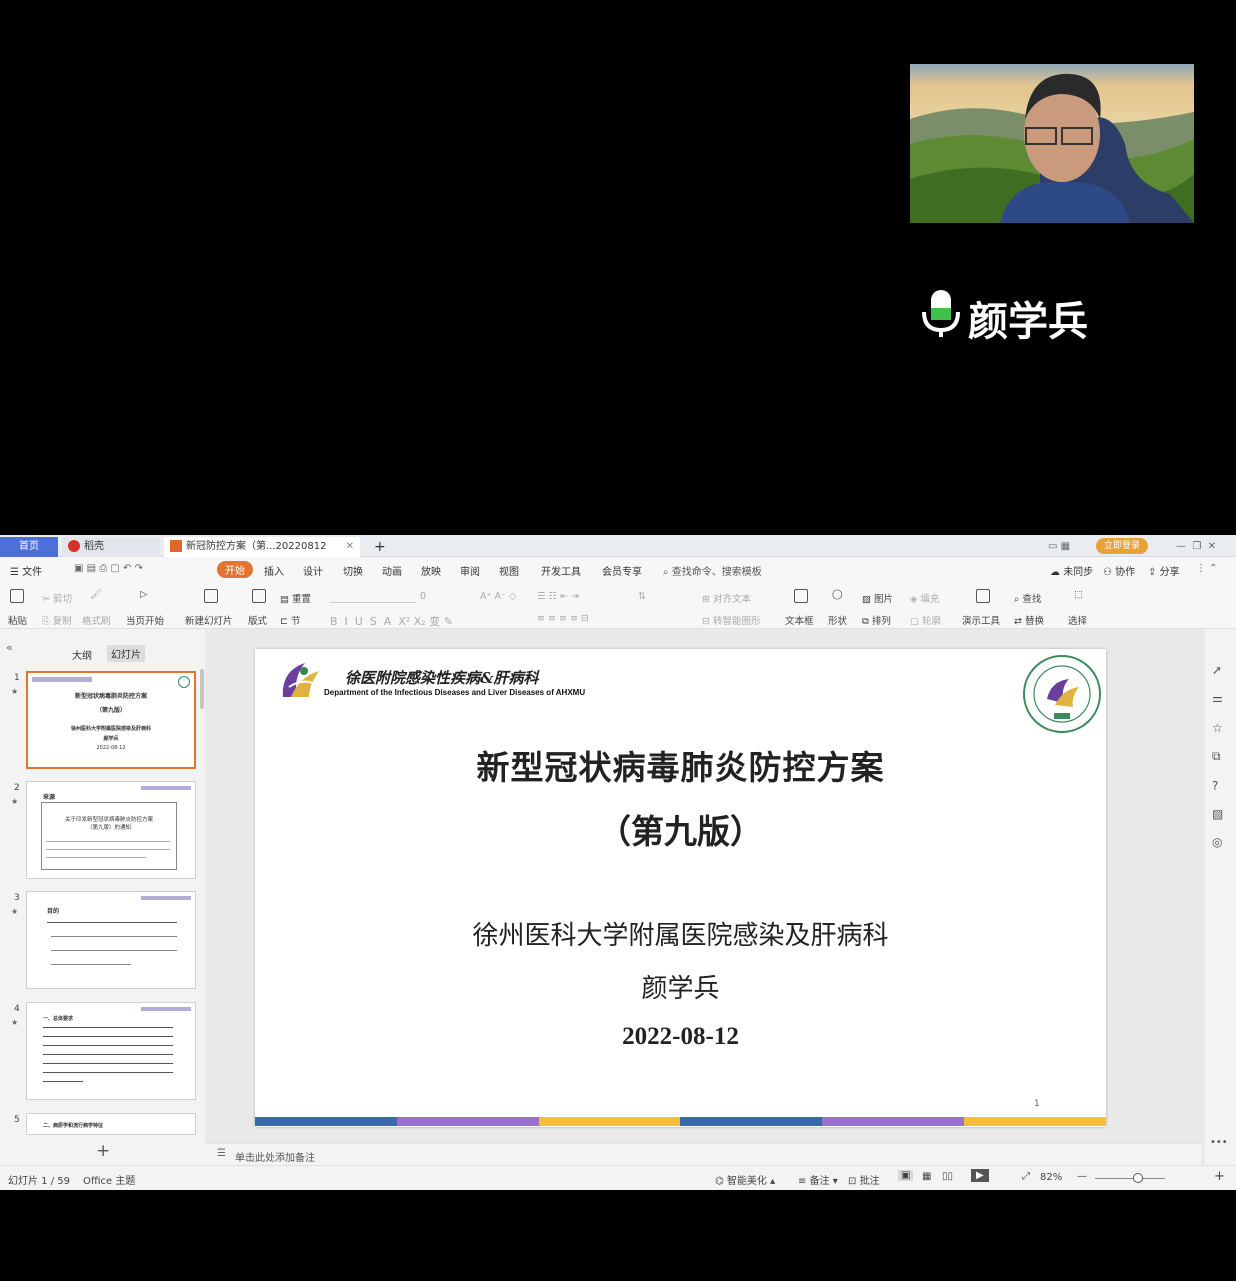 The height and width of the screenshot is (1281, 1236). I want to click on reset-button: ▤ 重置, so click(295, 598).